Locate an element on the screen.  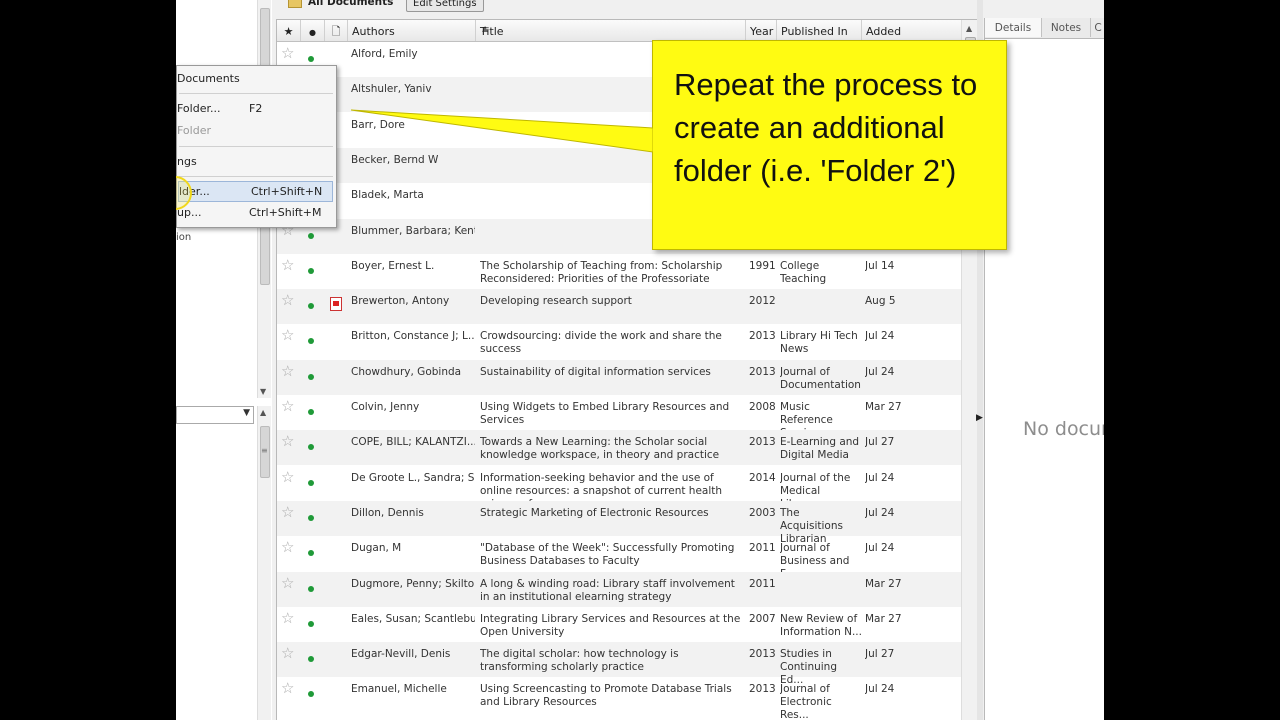
column-added: Added is located at coordinates (911, 30).